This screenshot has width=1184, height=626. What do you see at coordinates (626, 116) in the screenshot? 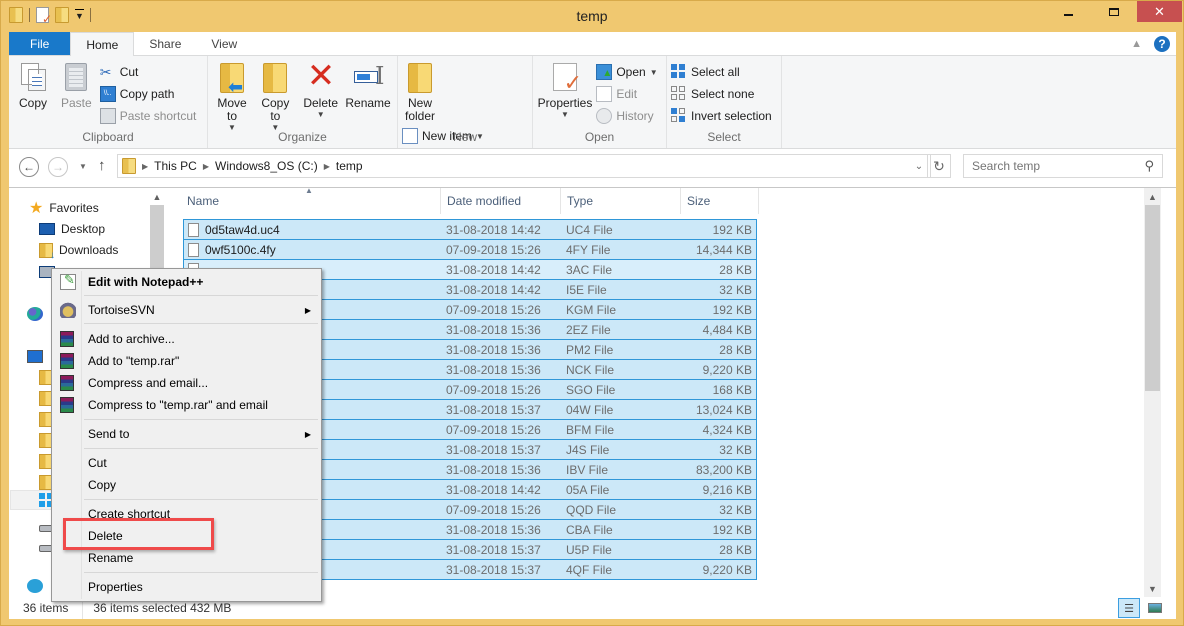
I see `history-button: History` at bounding box center [626, 116].